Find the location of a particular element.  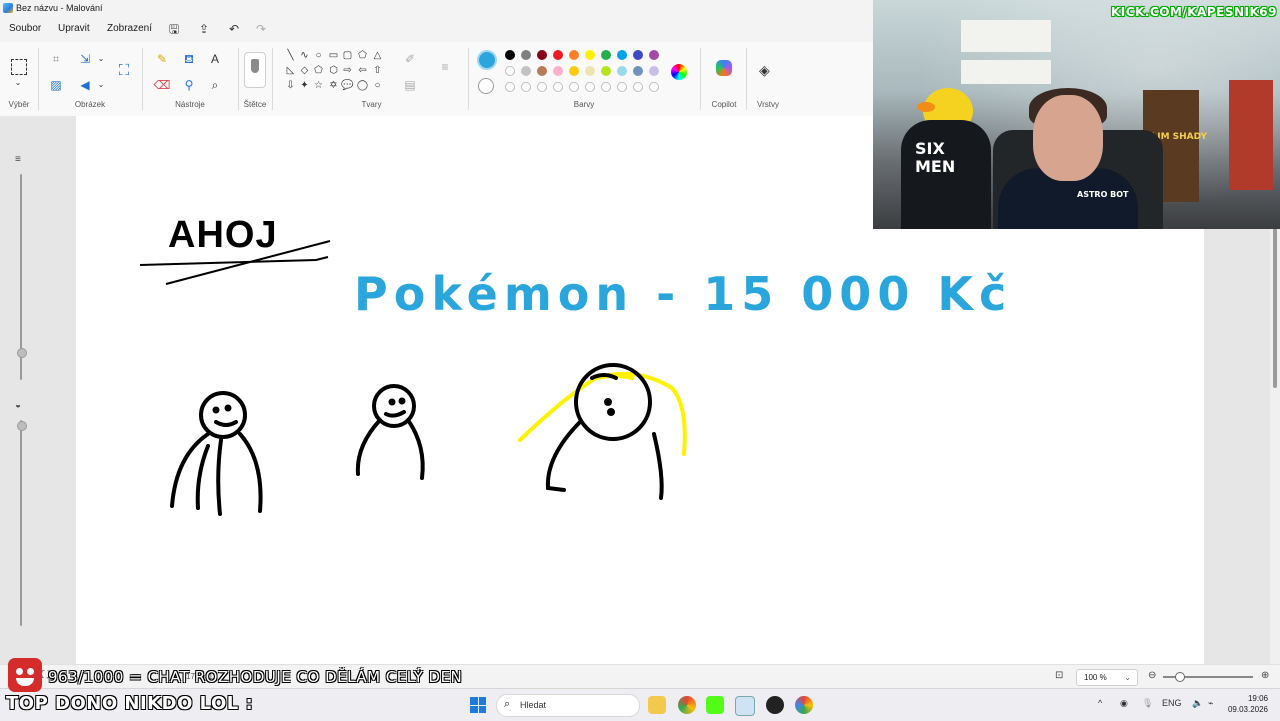

chrome-icon is located at coordinates (687, 705).